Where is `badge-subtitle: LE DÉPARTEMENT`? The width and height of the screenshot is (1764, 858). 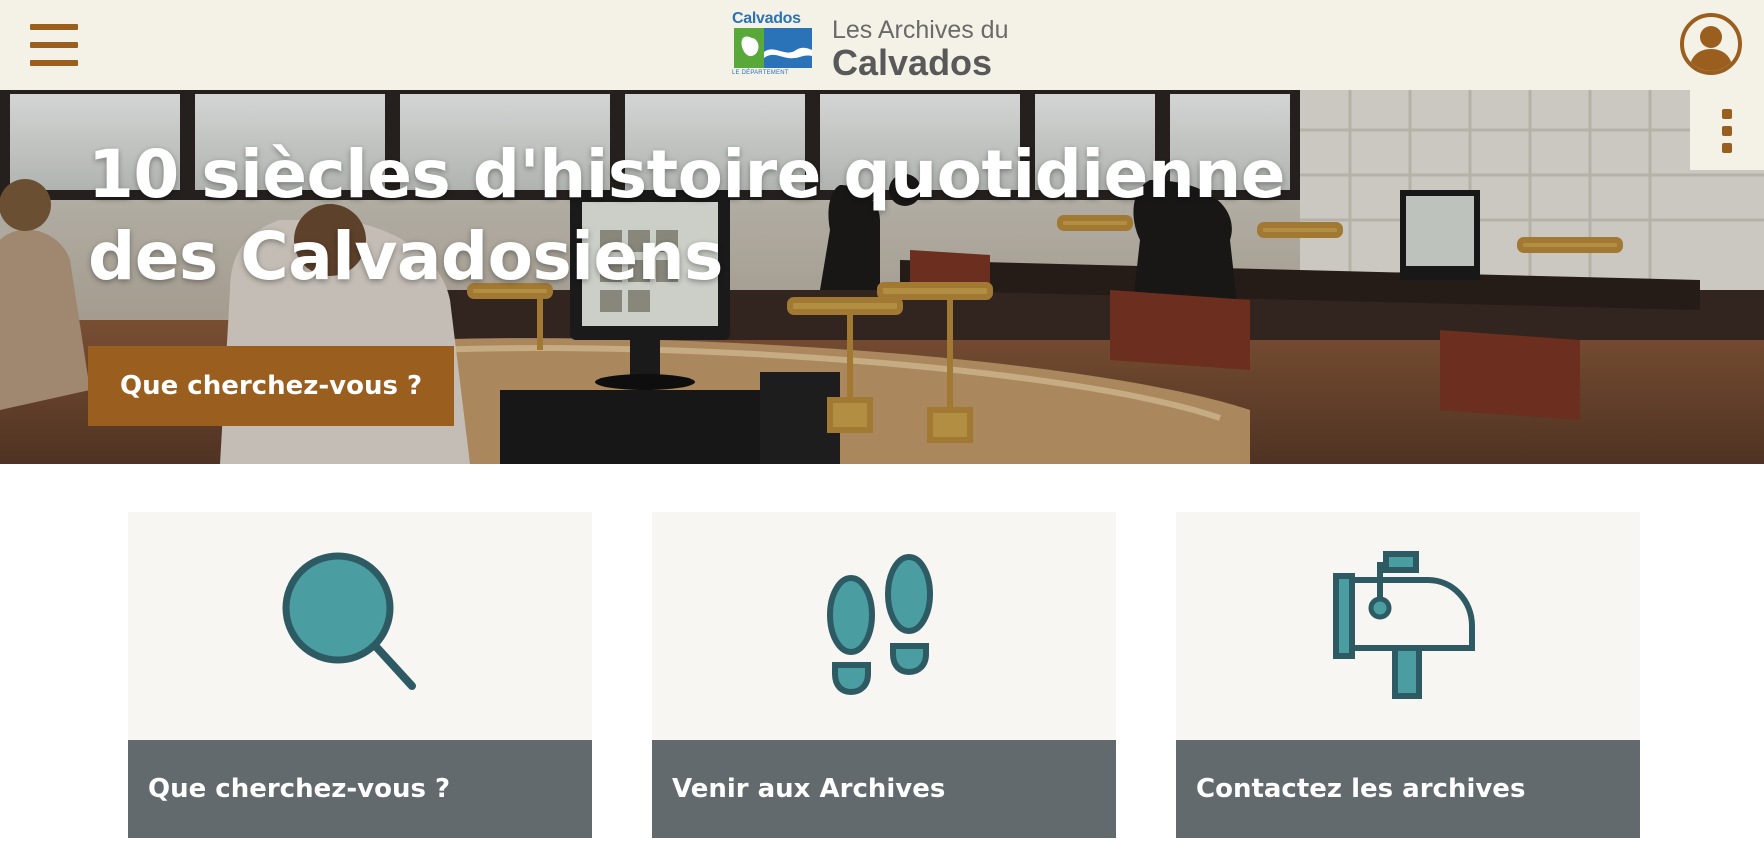 badge-subtitle: LE DÉPARTEMENT is located at coordinates (760, 73).